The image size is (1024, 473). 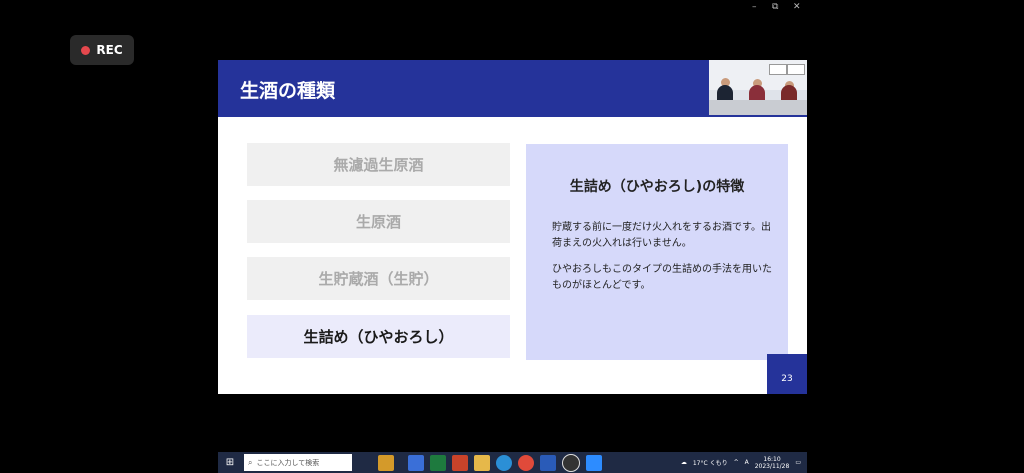 I want to click on minimize-button: –, so click(x=754, y=7).